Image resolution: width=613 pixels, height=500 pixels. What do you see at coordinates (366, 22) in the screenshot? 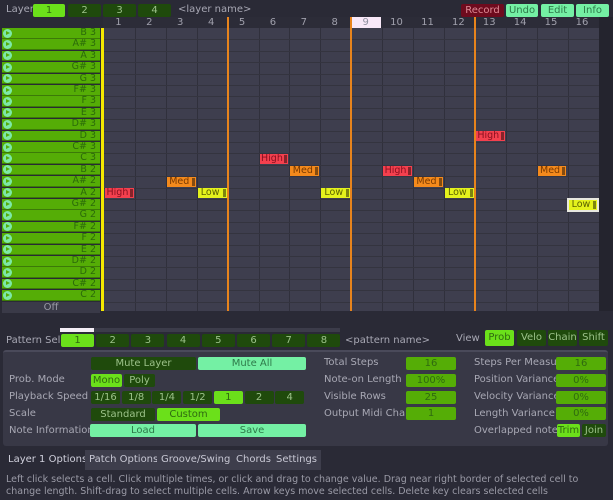
I see `step-number: 9` at bounding box center [366, 22].